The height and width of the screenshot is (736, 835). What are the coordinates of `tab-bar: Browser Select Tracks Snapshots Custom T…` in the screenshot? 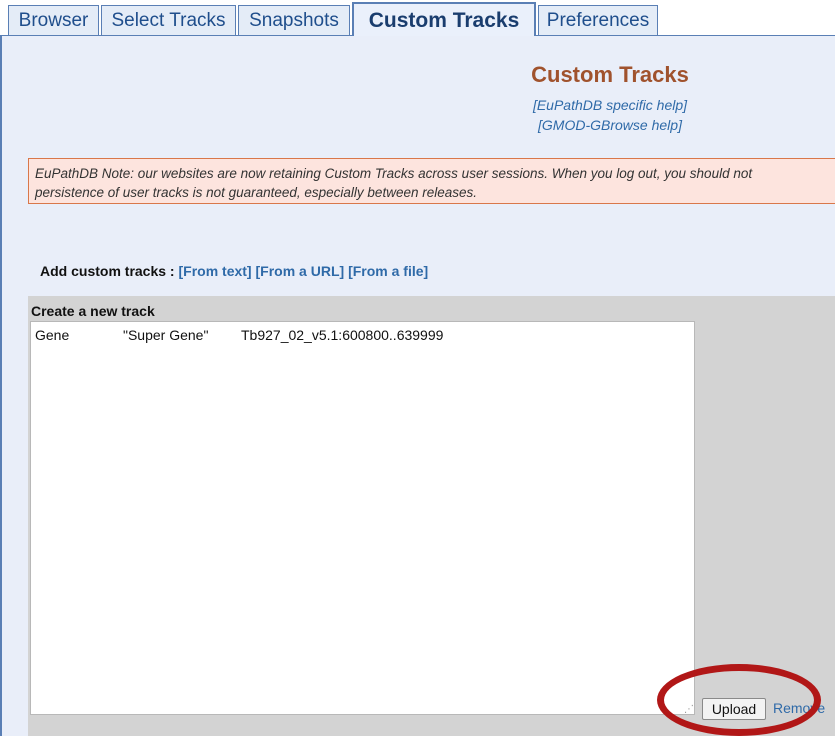 It's located at (417, 18).